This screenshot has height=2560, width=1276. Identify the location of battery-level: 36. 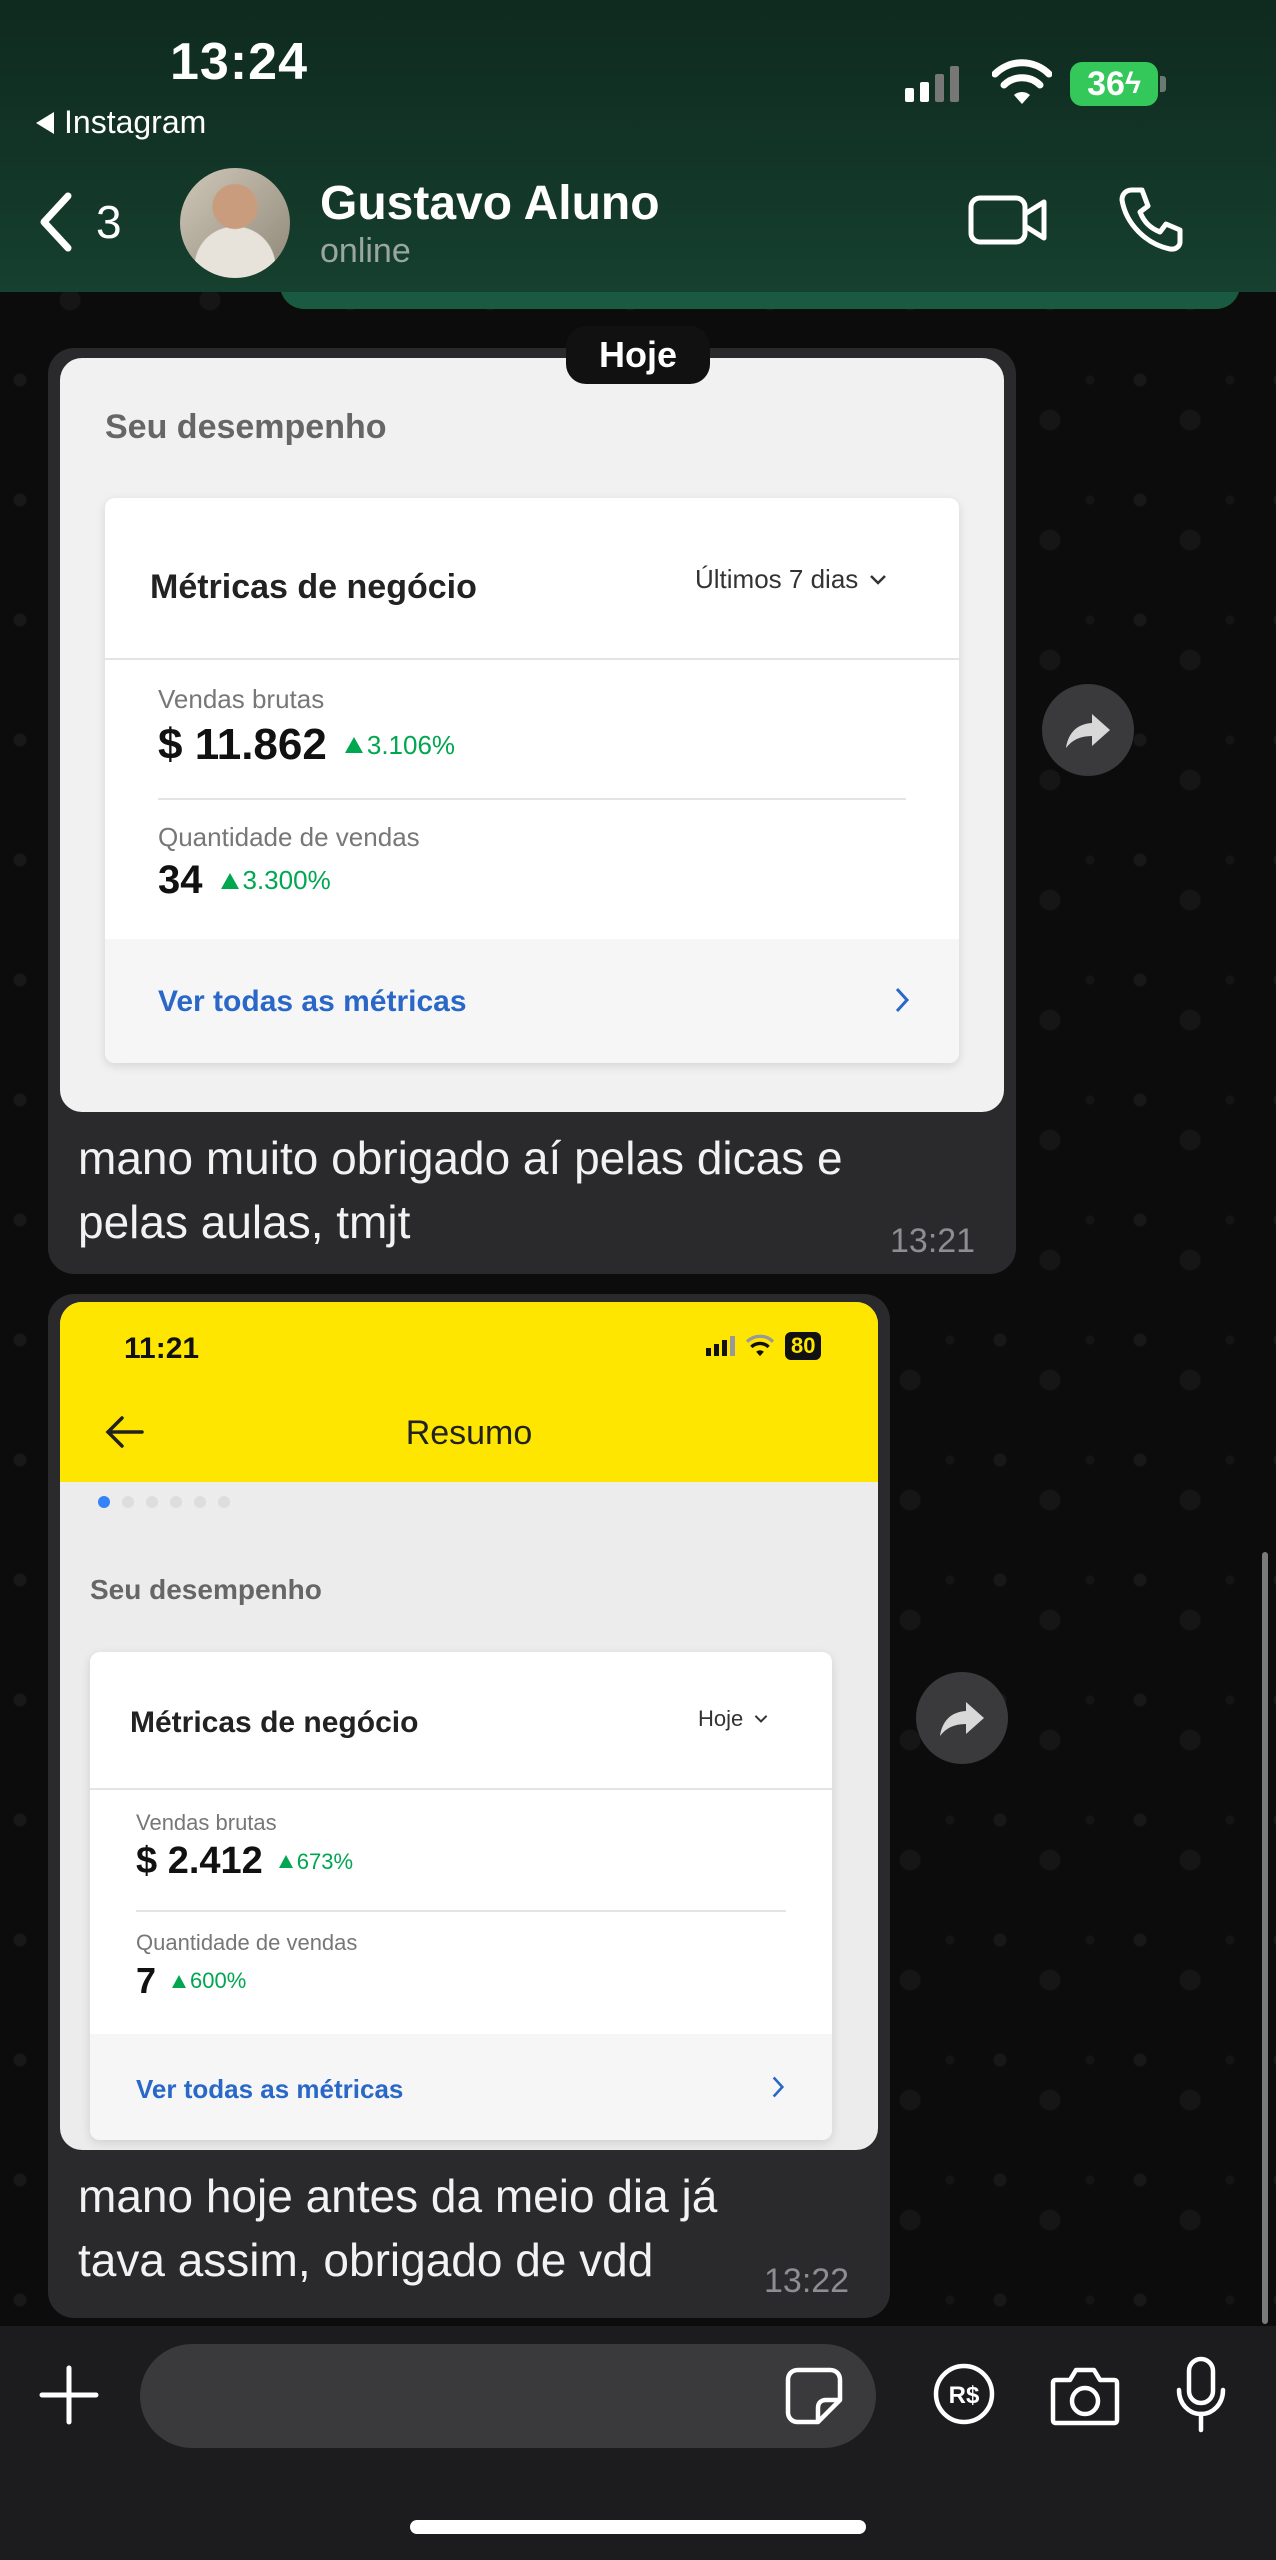
(1106, 83).